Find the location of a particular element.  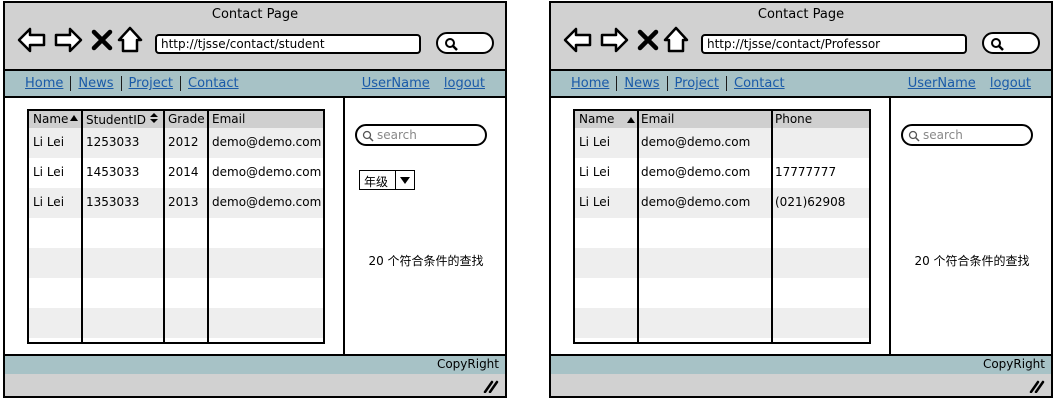

col-header-grade: Grade is located at coordinates (186, 119).